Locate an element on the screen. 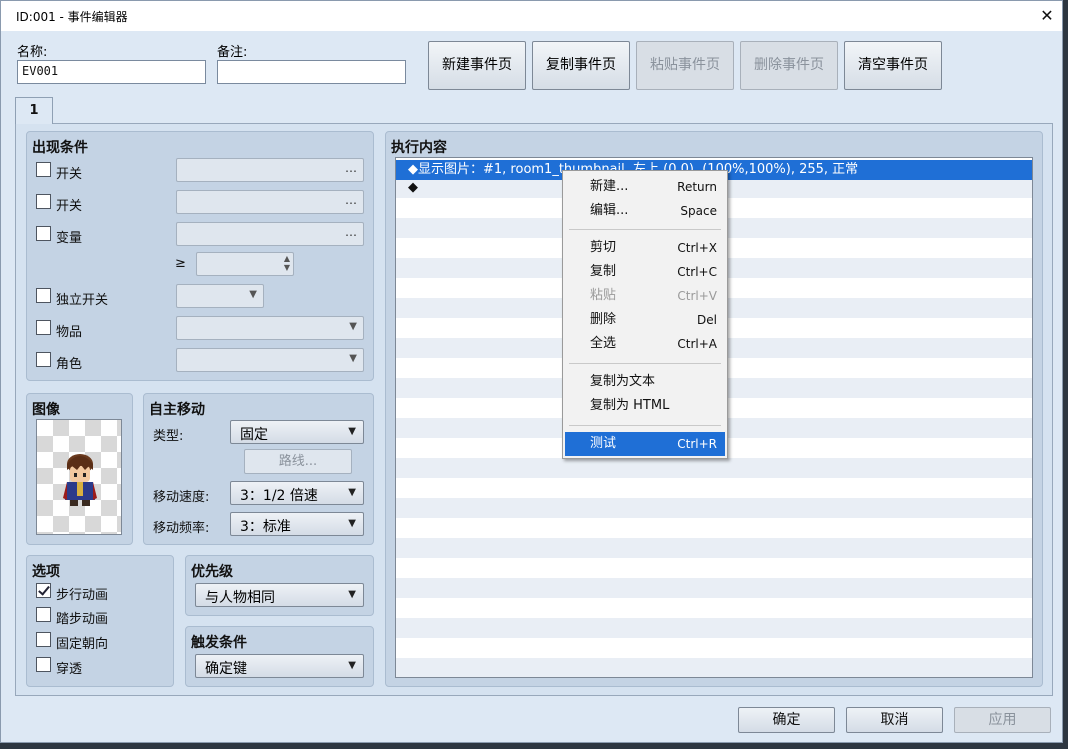  menu-item-test-shortcut: Ctrl+R is located at coordinates (697, 444).